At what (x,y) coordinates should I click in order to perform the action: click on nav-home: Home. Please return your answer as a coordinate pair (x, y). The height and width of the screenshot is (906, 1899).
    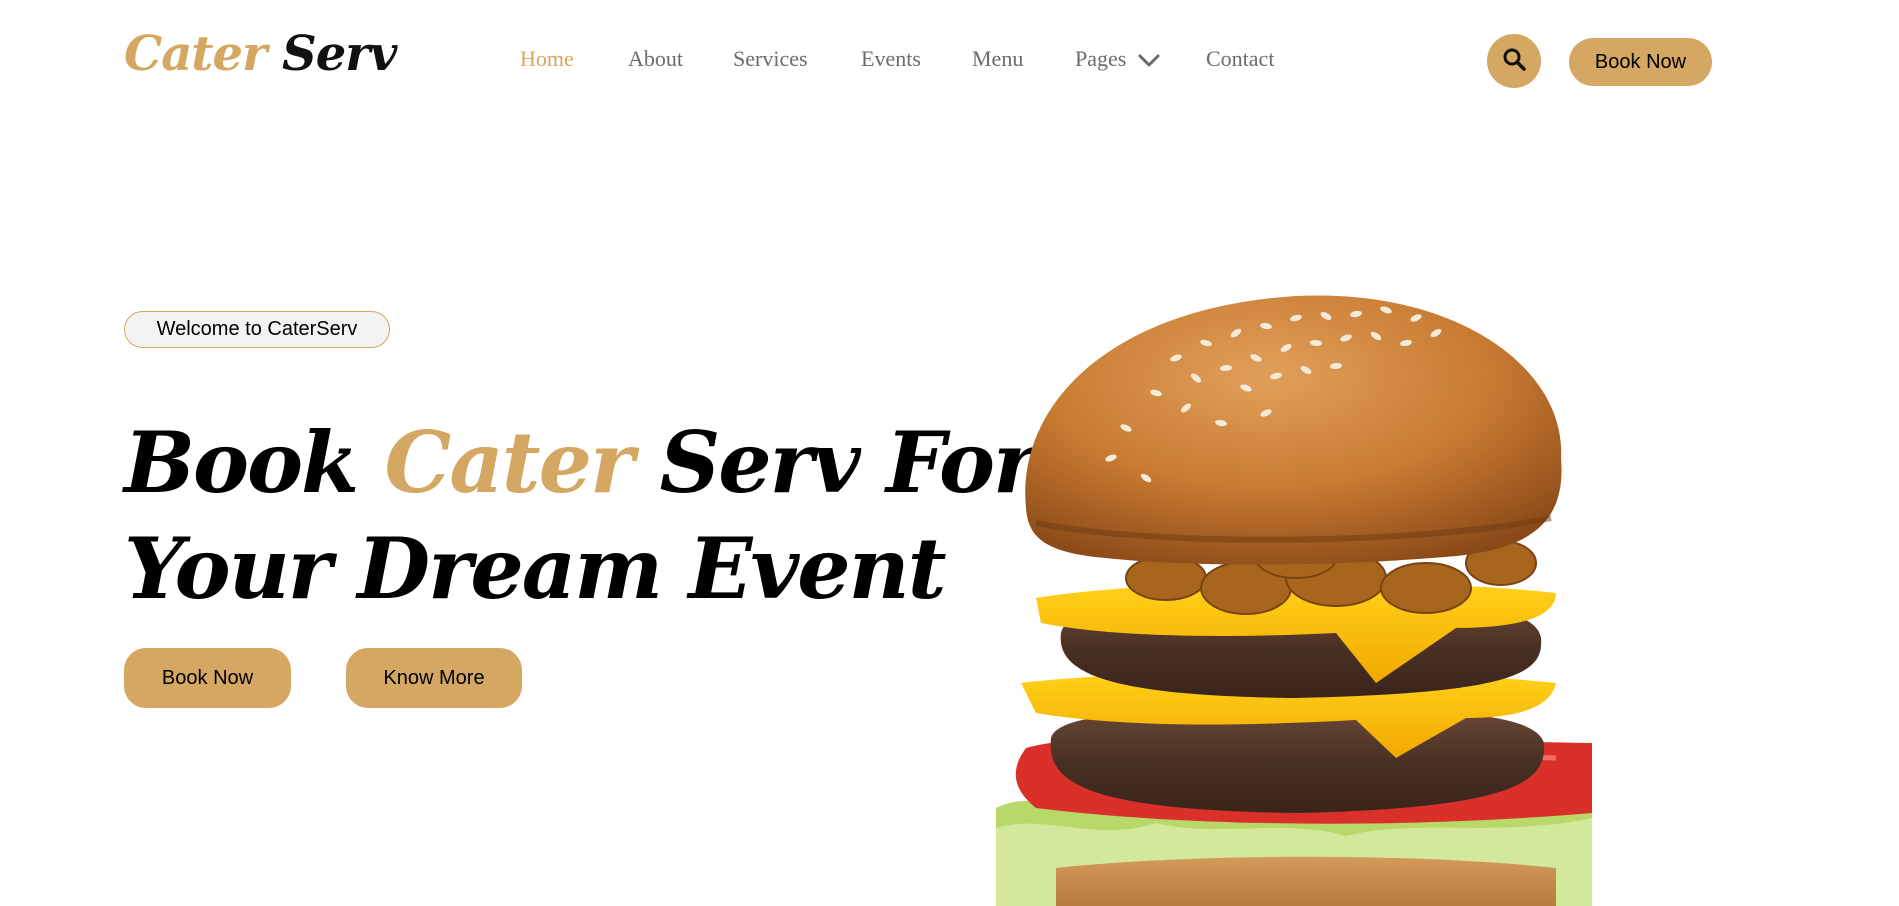
    Looking at the image, I should click on (547, 59).